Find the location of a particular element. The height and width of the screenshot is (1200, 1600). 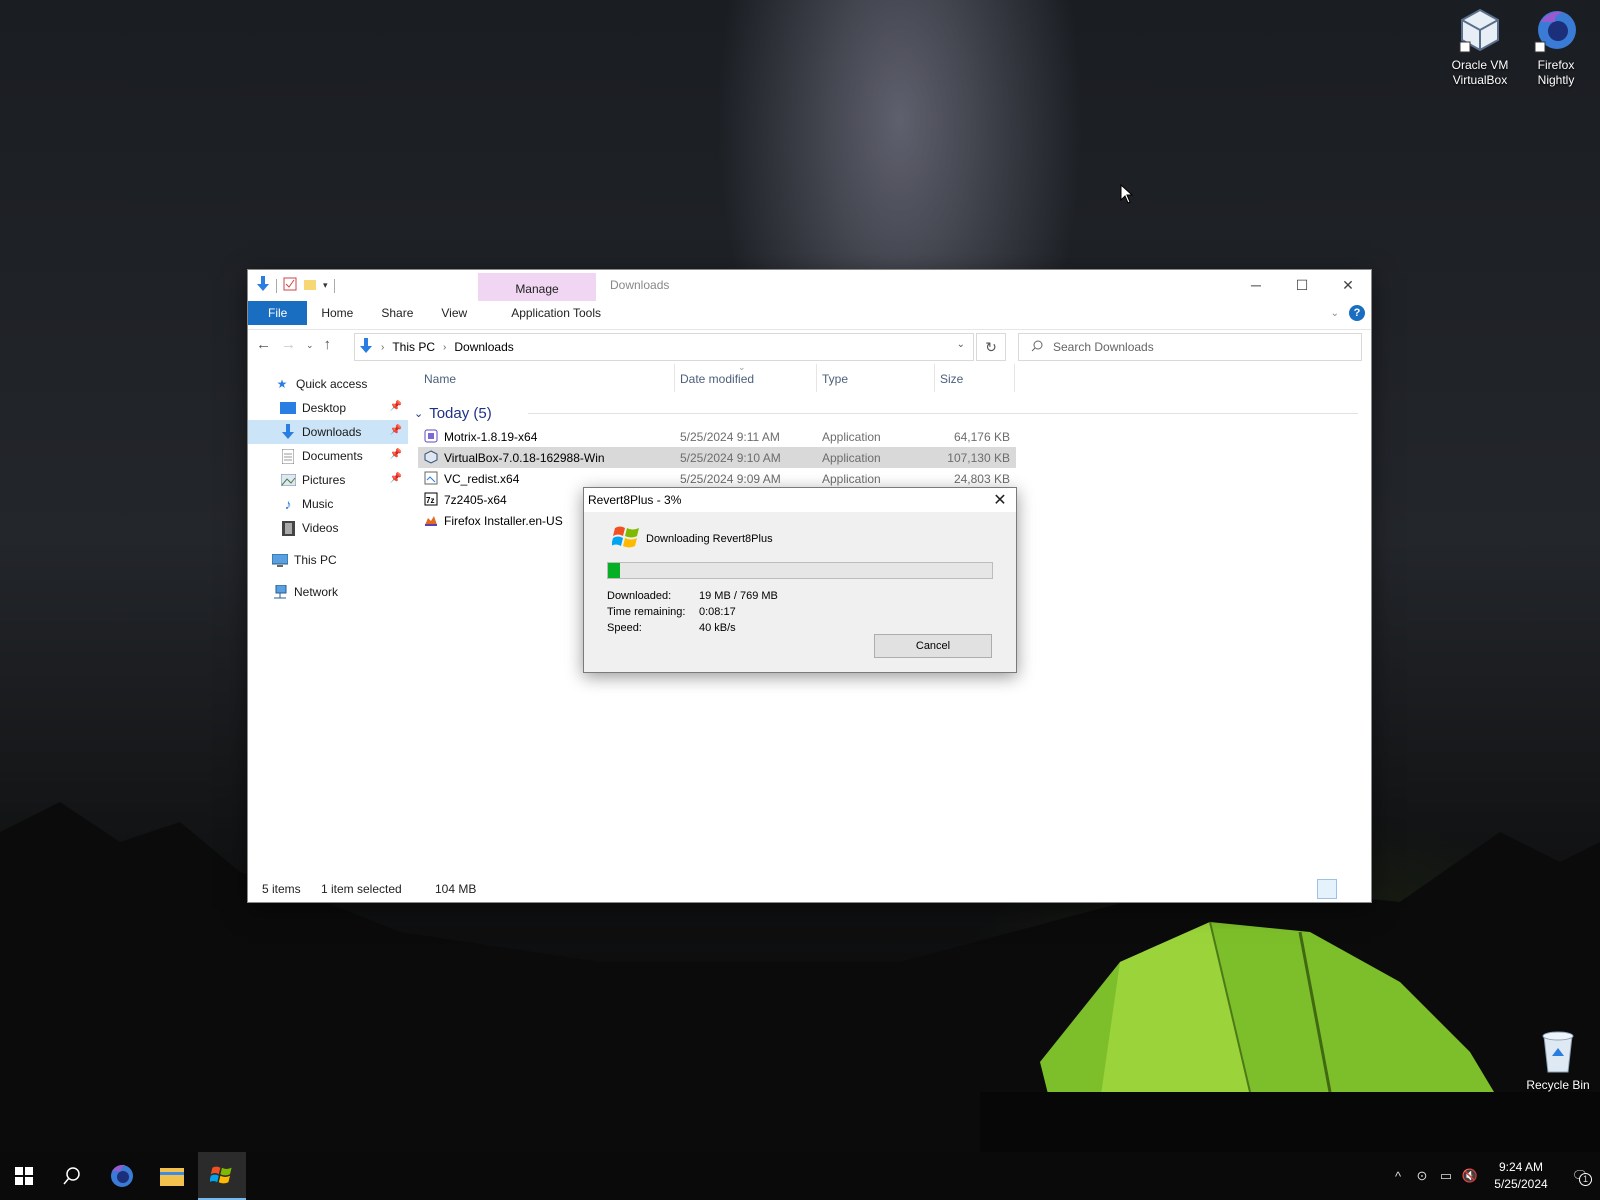

documents-folder-icon is located at coordinates (288, 456).